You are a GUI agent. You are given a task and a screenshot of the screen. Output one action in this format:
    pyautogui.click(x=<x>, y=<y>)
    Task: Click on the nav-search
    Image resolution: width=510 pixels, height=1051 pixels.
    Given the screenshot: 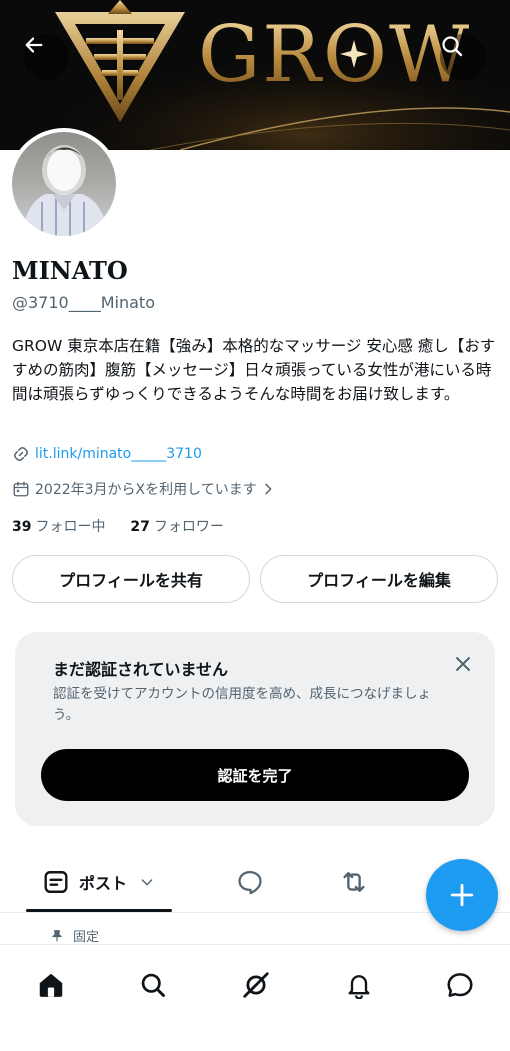 What is the action you would take?
    pyautogui.click(x=153, y=985)
    